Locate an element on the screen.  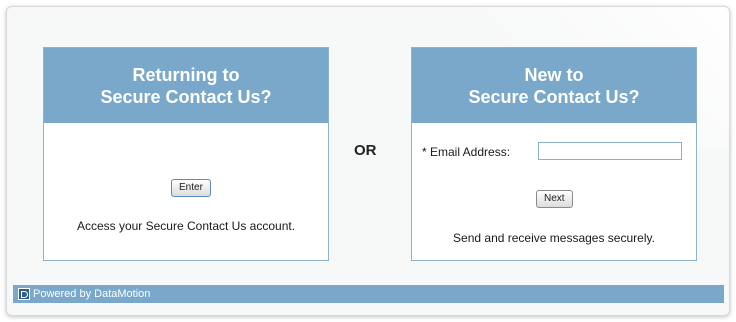
new-title-line1: New to is located at coordinates (554, 74).